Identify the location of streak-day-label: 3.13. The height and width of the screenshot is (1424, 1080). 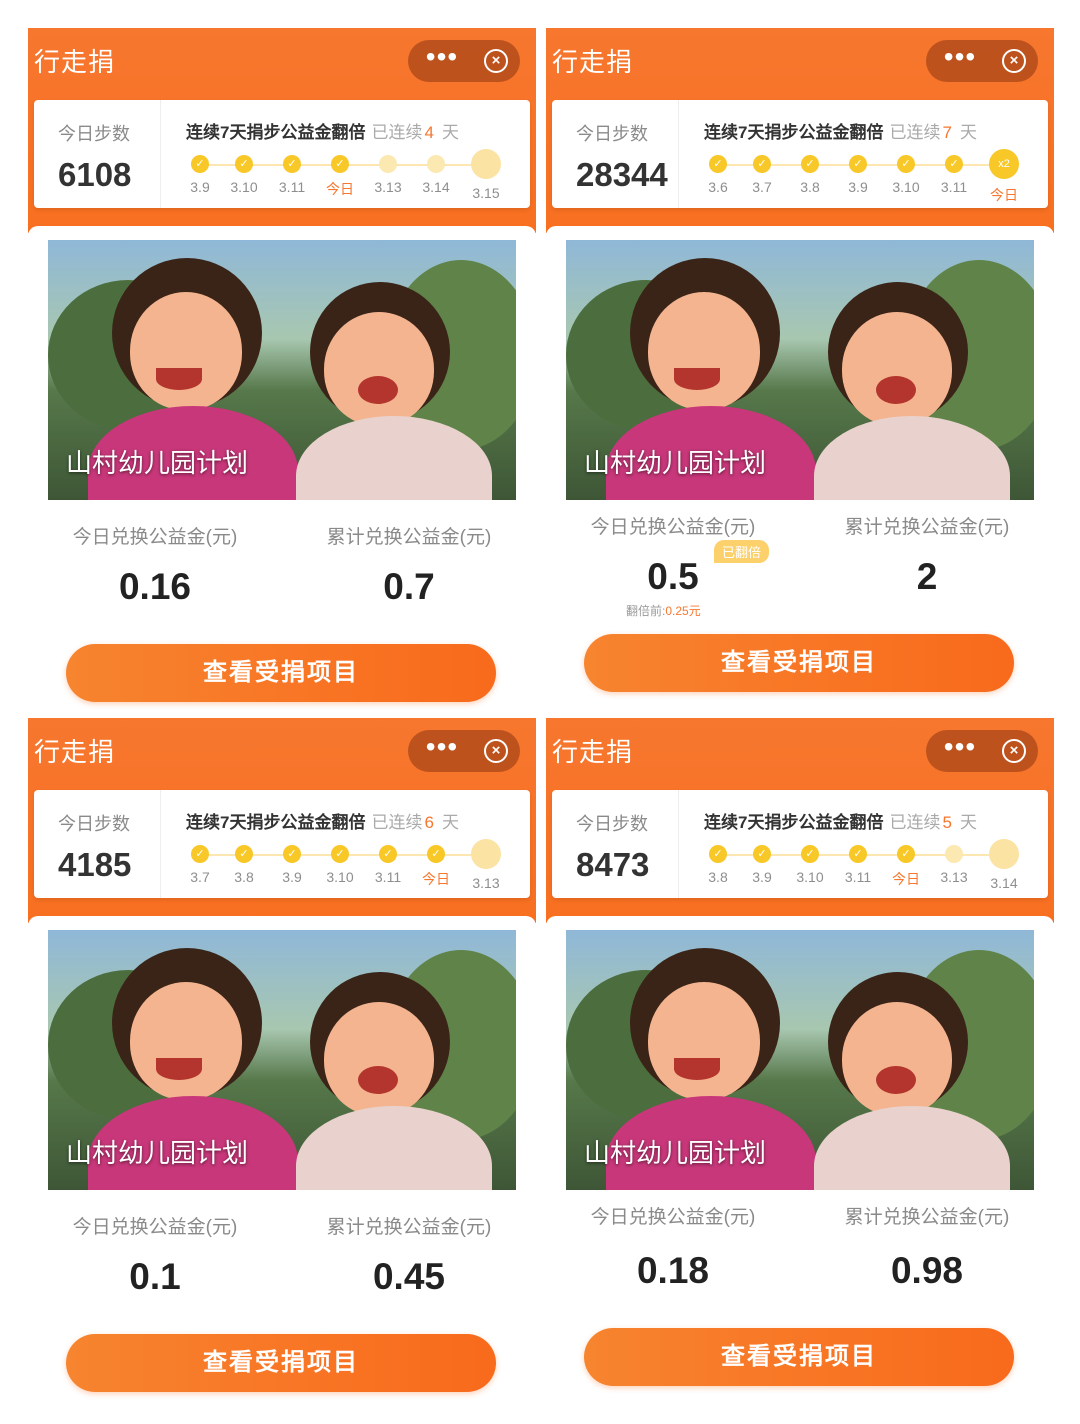
(954, 877).